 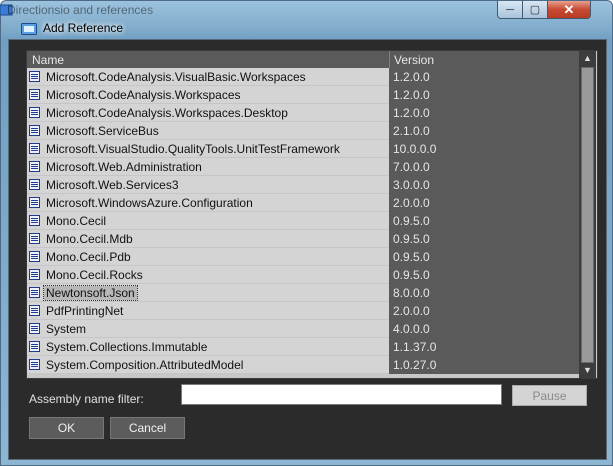 What do you see at coordinates (76, 221) in the screenshot?
I see `assembly-name: Mono.Cecil` at bounding box center [76, 221].